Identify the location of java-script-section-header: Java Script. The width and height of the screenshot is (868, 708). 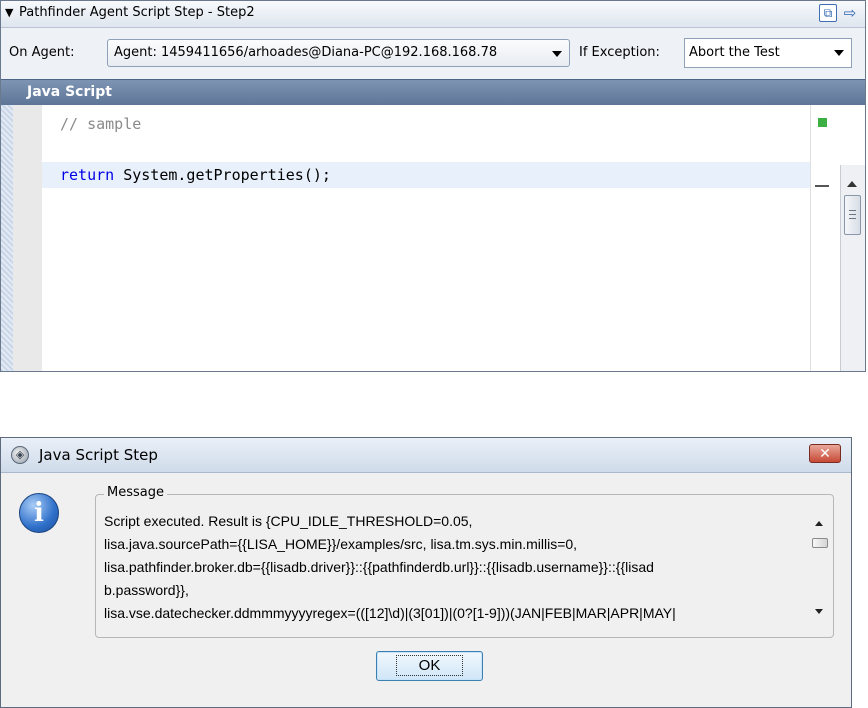
(433, 92).